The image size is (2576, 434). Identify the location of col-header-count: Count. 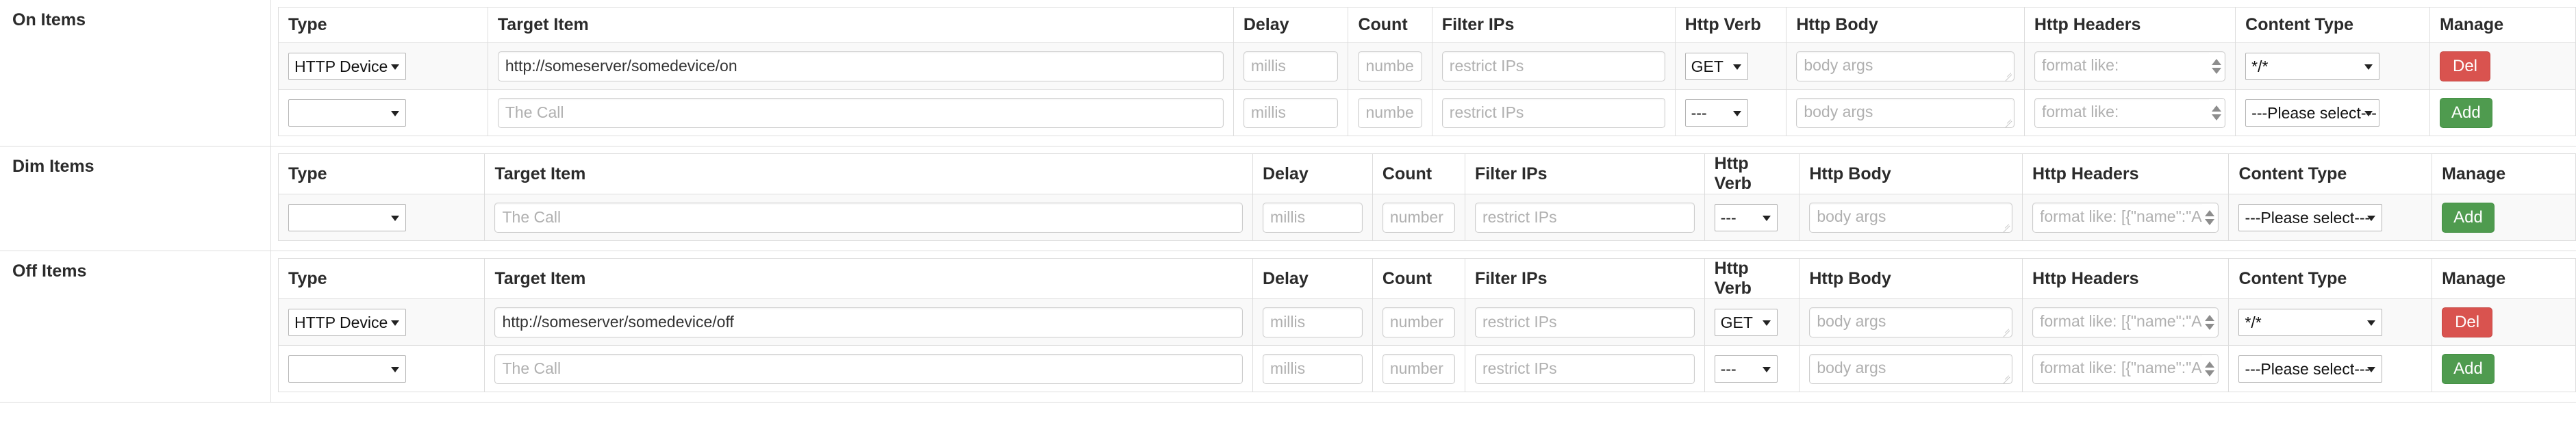
(1418, 173).